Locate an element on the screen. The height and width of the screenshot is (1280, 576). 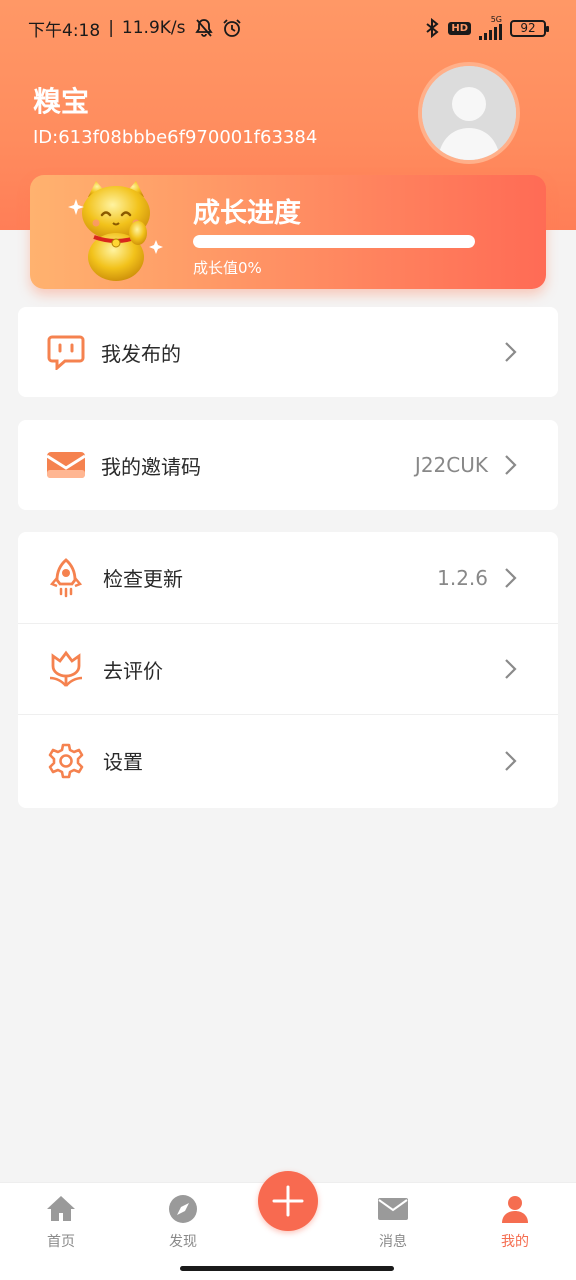
nav-messages: 消息 is located at coordinates (393, 1222).